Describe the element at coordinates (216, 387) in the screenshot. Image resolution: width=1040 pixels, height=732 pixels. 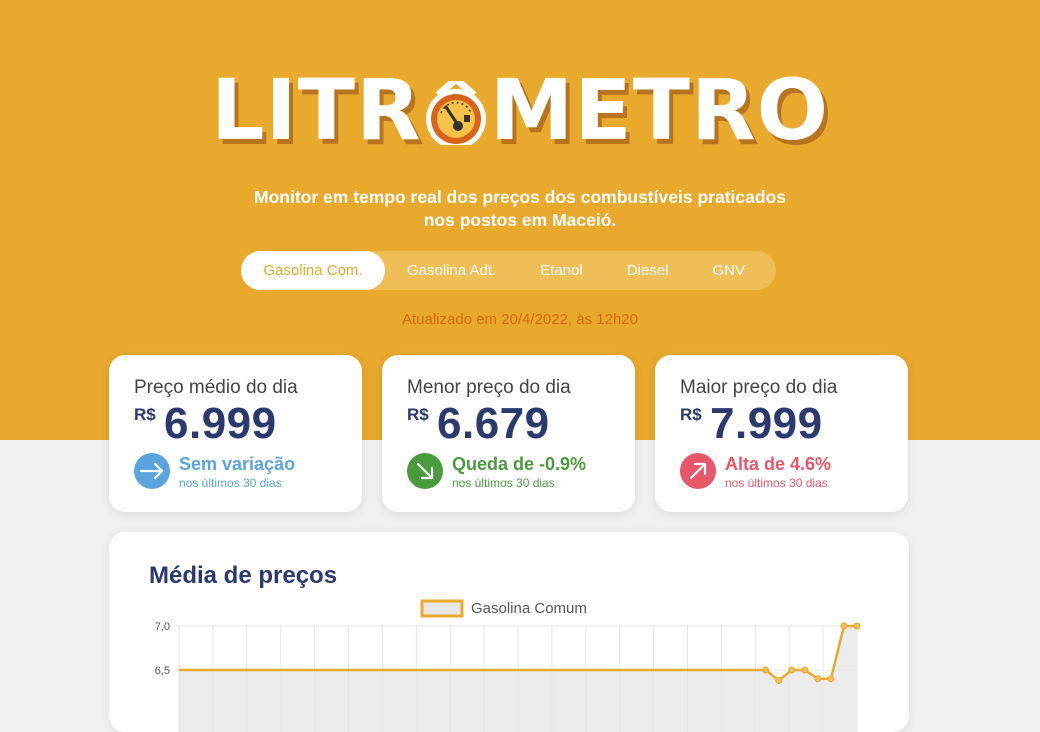
I see `card-title: Preço médio do dia` at that location.